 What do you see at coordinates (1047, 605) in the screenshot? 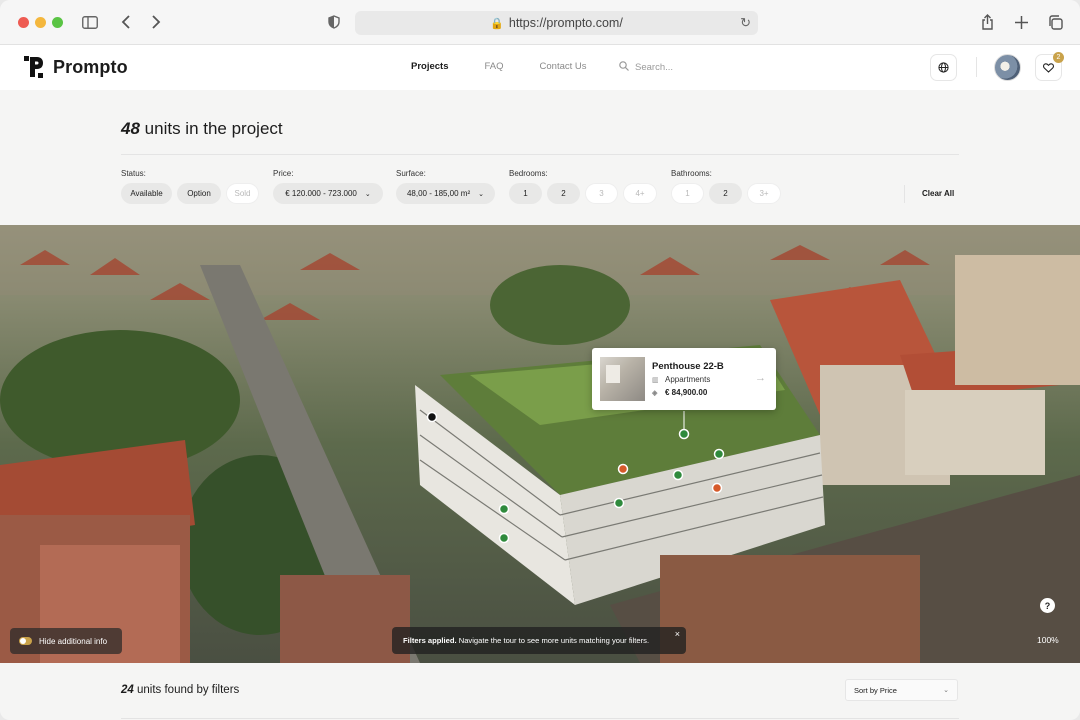
I see `help-button: ?` at bounding box center [1047, 605].